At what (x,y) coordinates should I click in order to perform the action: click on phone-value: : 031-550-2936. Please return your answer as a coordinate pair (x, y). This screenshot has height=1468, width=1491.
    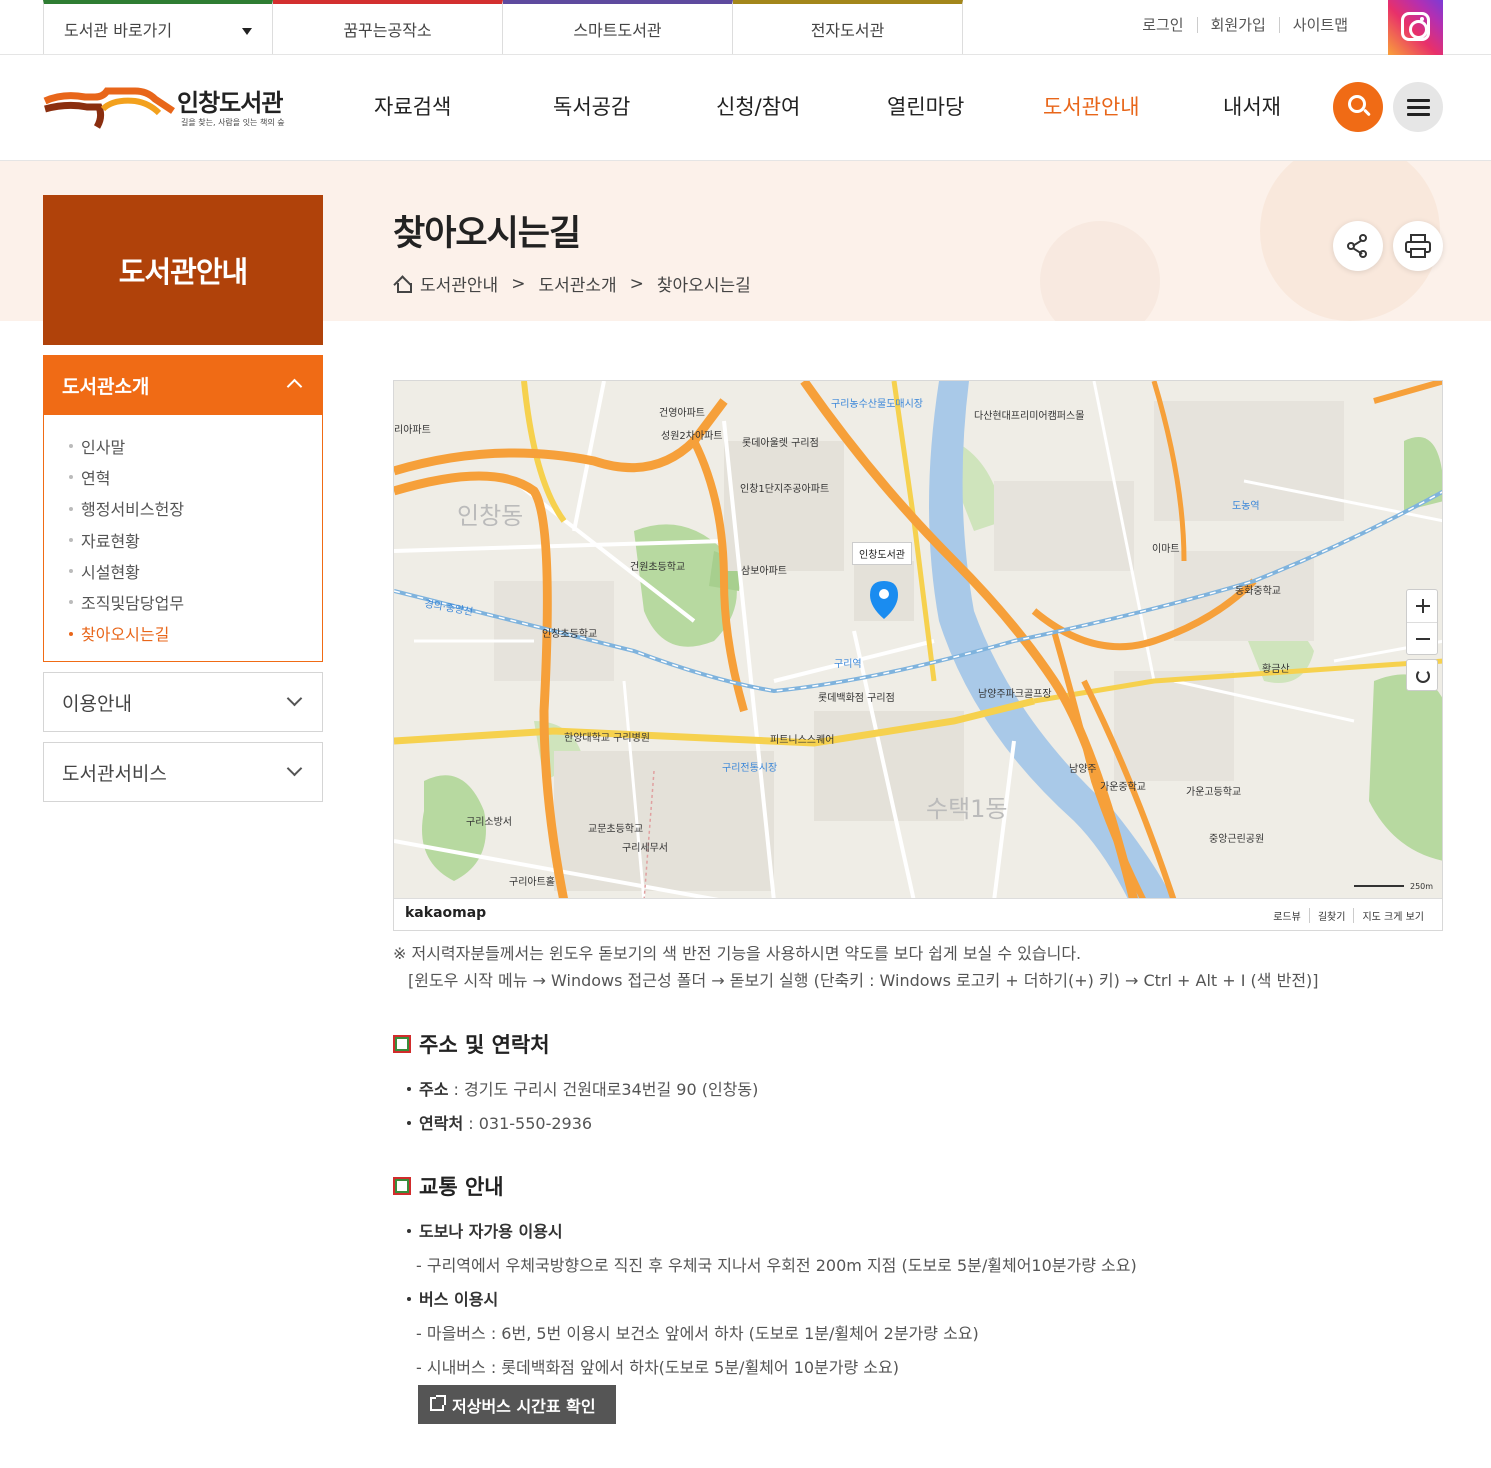
    Looking at the image, I should click on (528, 1123).